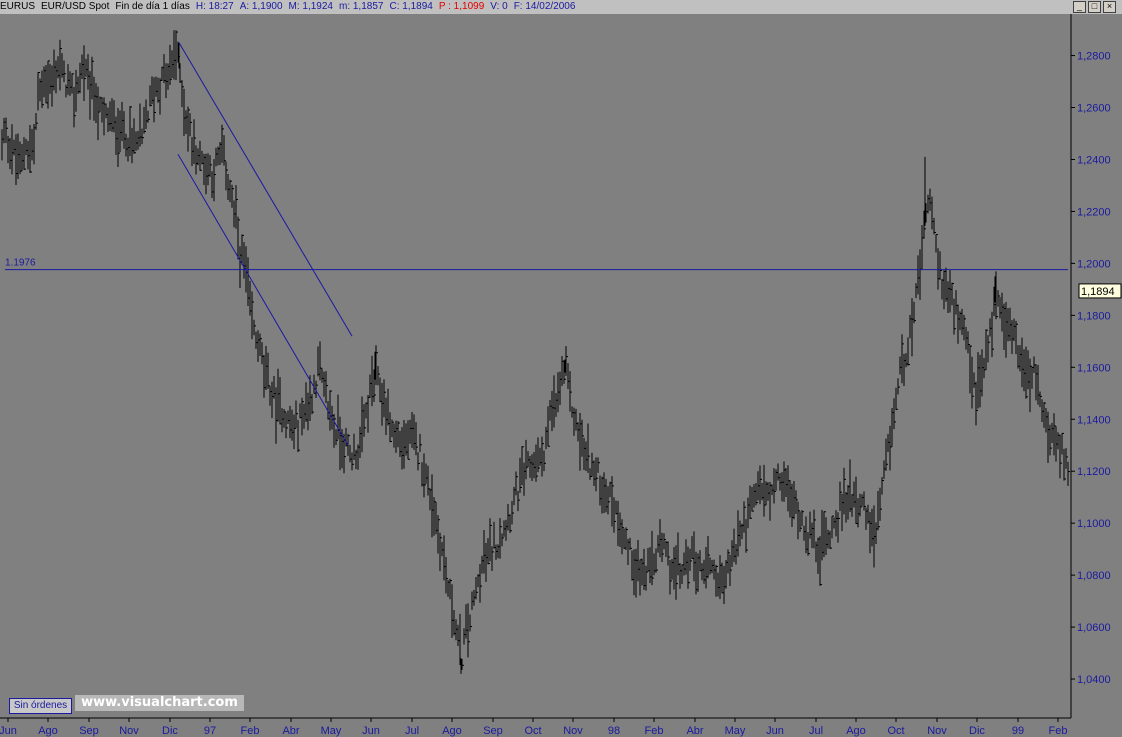  What do you see at coordinates (1094, 109) in the screenshot?
I see `y-tick-label: 1,2600` at bounding box center [1094, 109].